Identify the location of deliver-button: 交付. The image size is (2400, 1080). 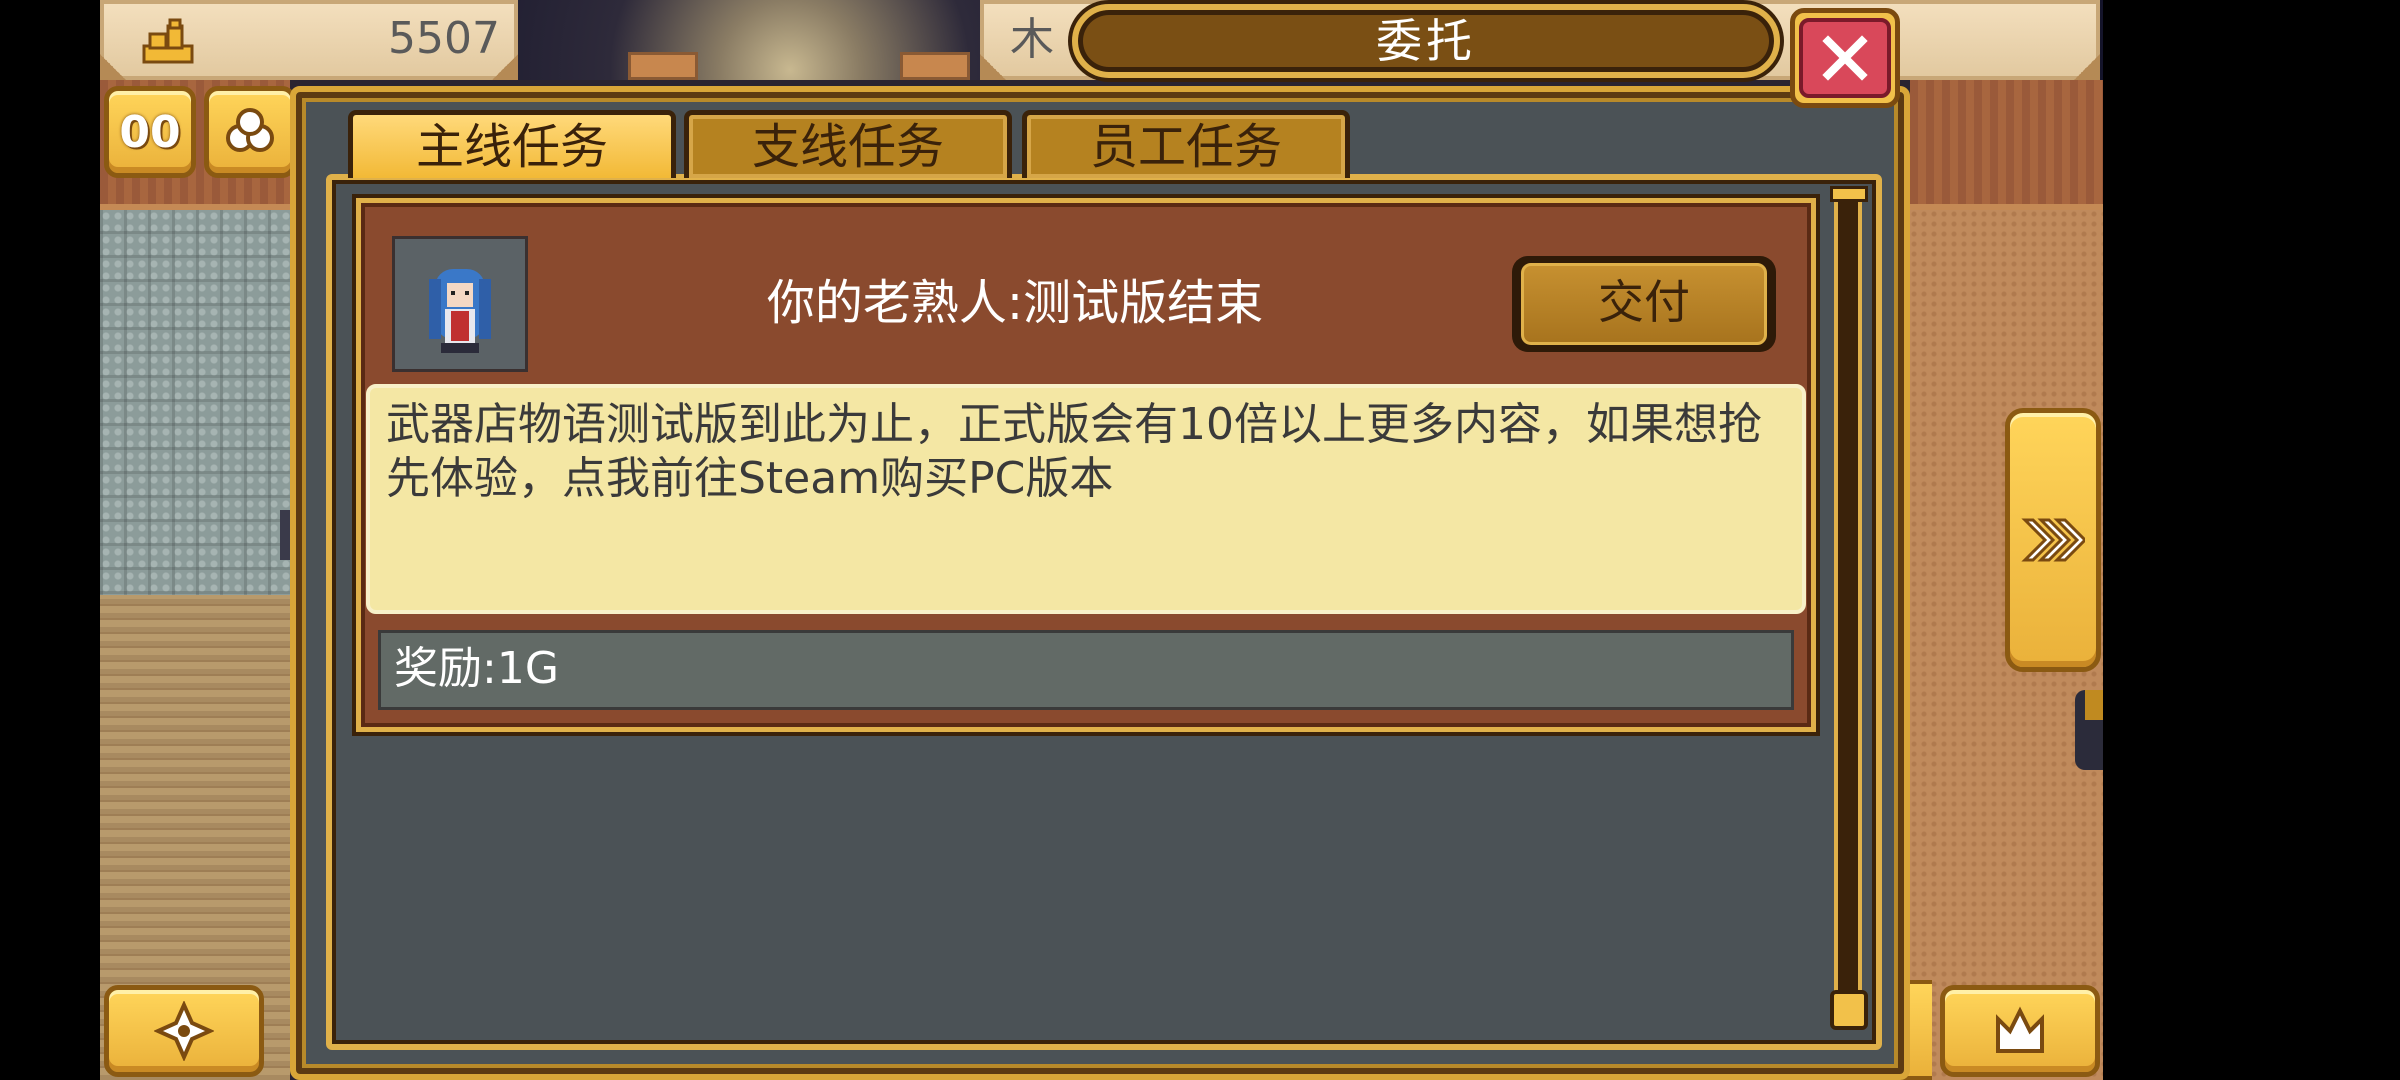
(1644, 304).